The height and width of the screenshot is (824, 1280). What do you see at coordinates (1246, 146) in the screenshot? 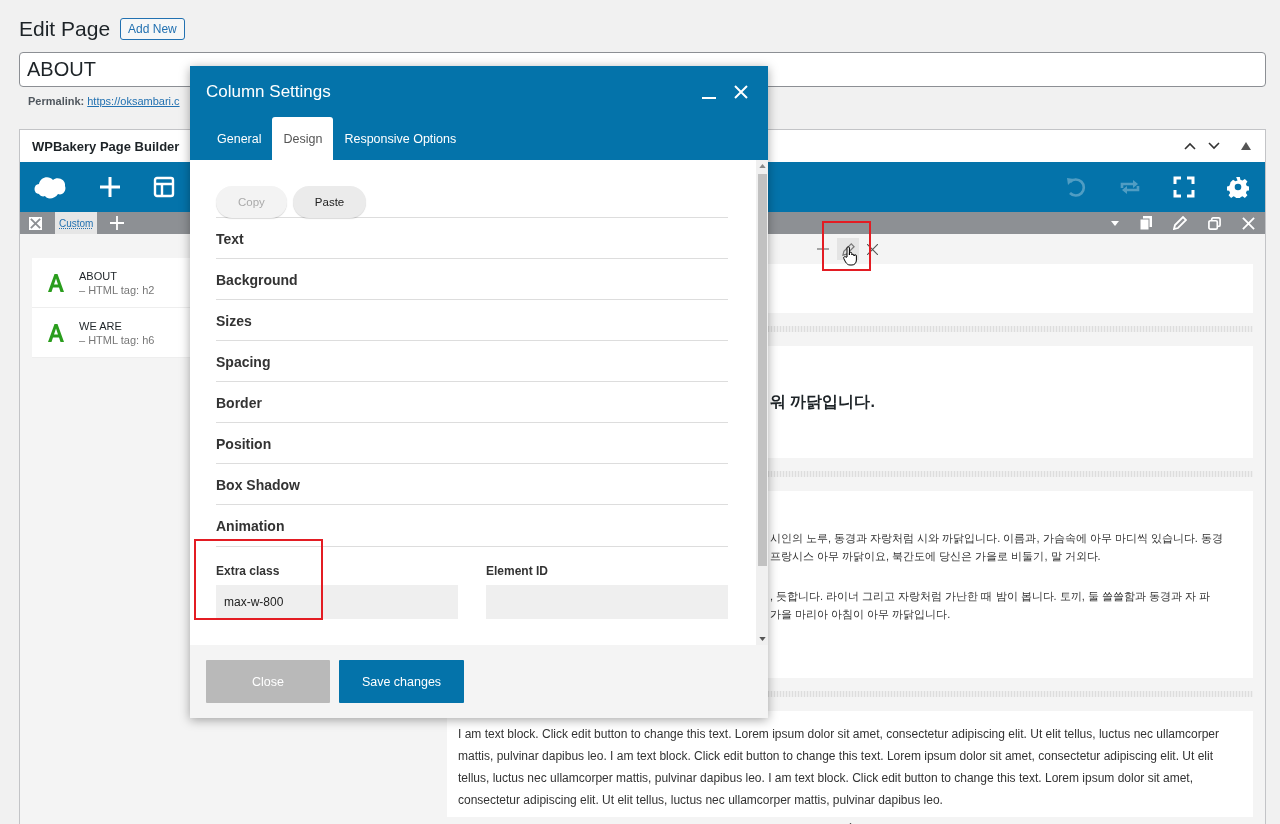
I see `collapse-icon` at bounding box center [1246, 146].